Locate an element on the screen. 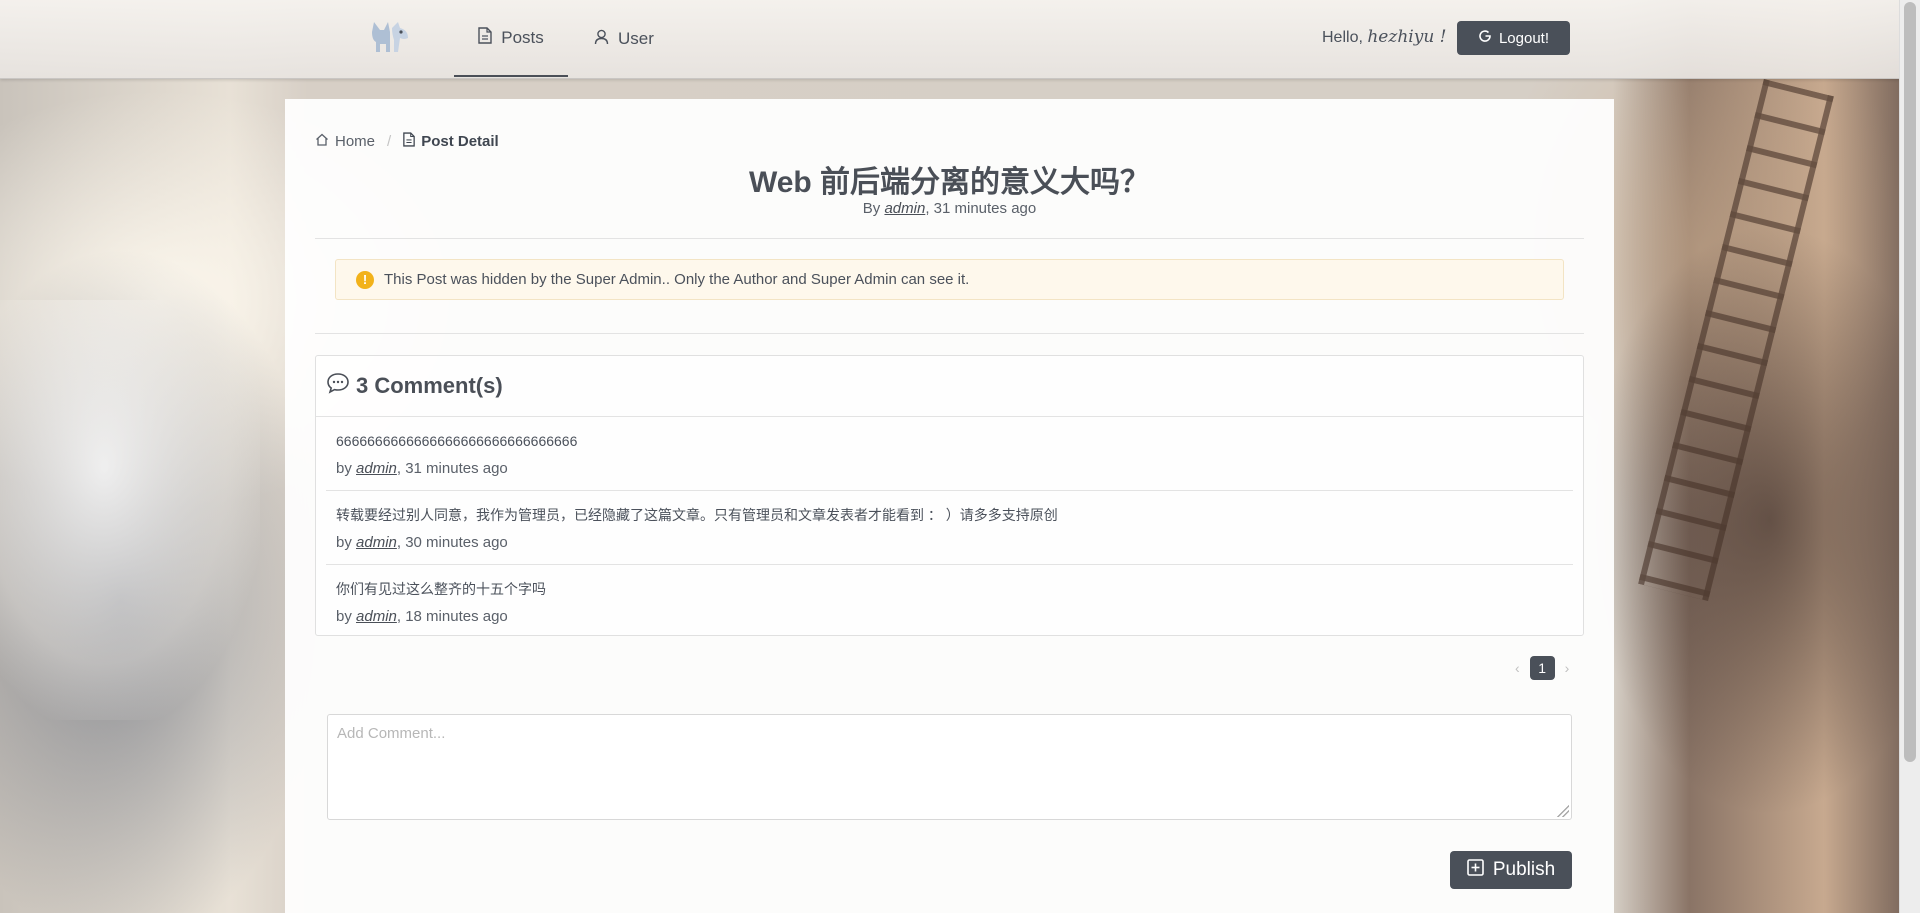  page-number-button: 1 is located at coordinates (1542, 668).